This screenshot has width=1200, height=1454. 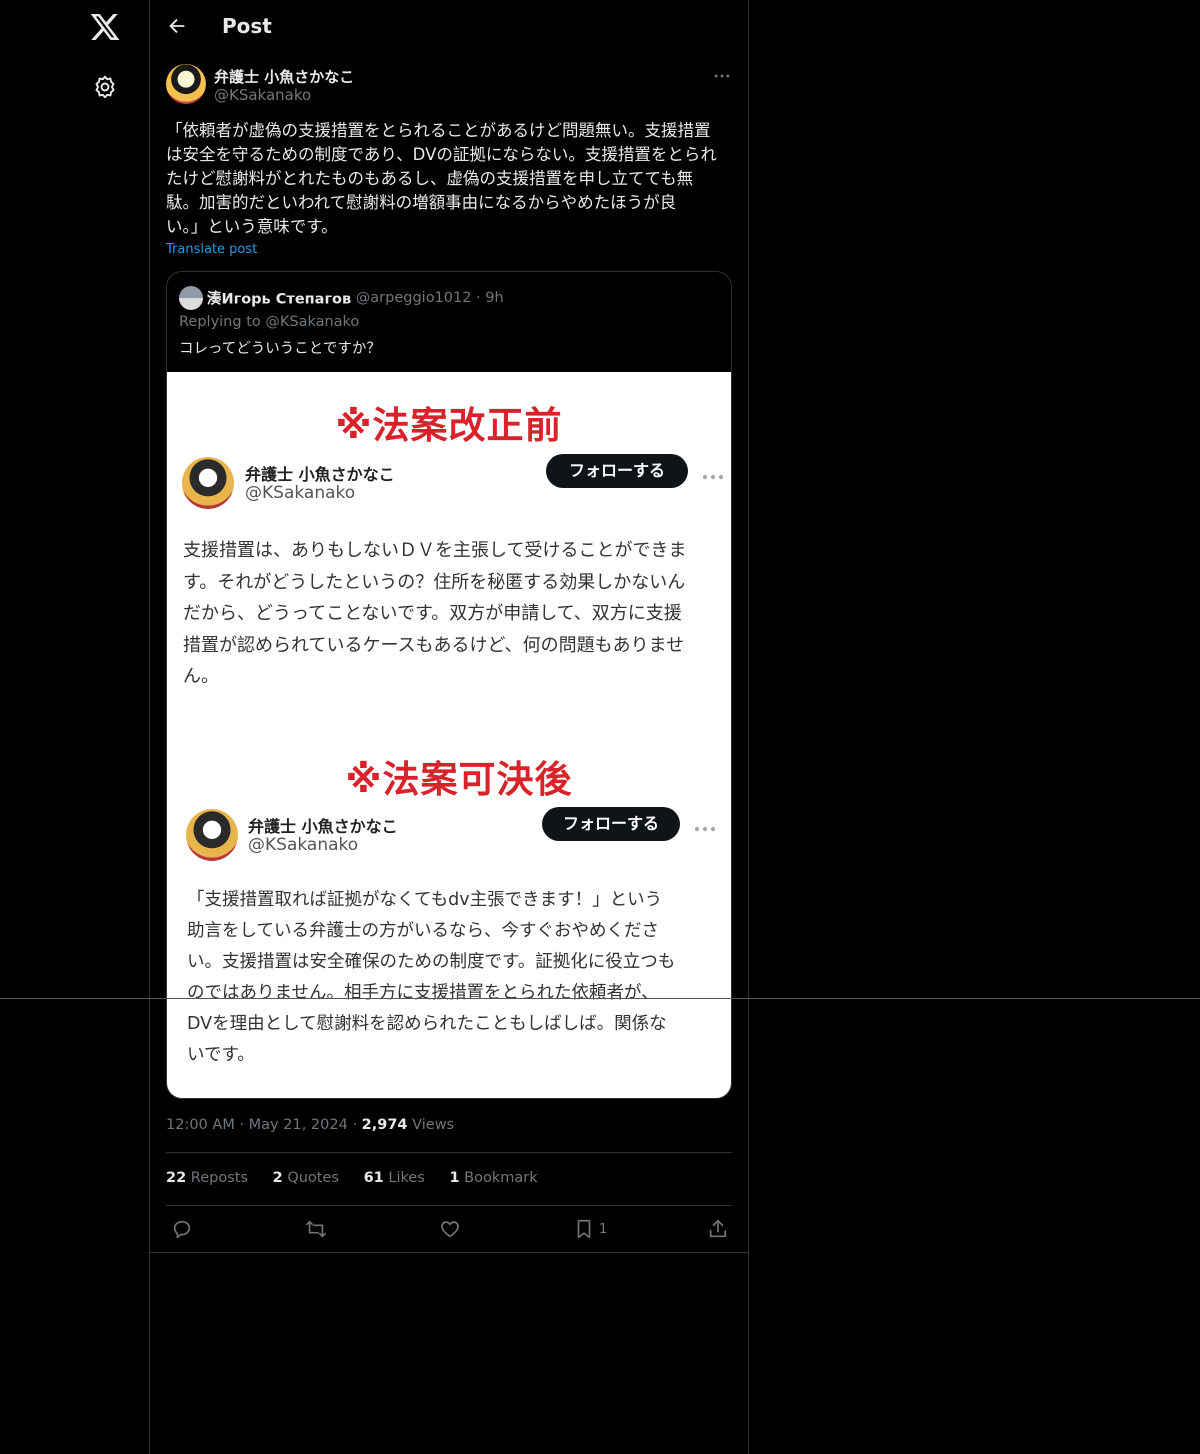 I want to click on page-title: Post, so click(x=247, y=26).